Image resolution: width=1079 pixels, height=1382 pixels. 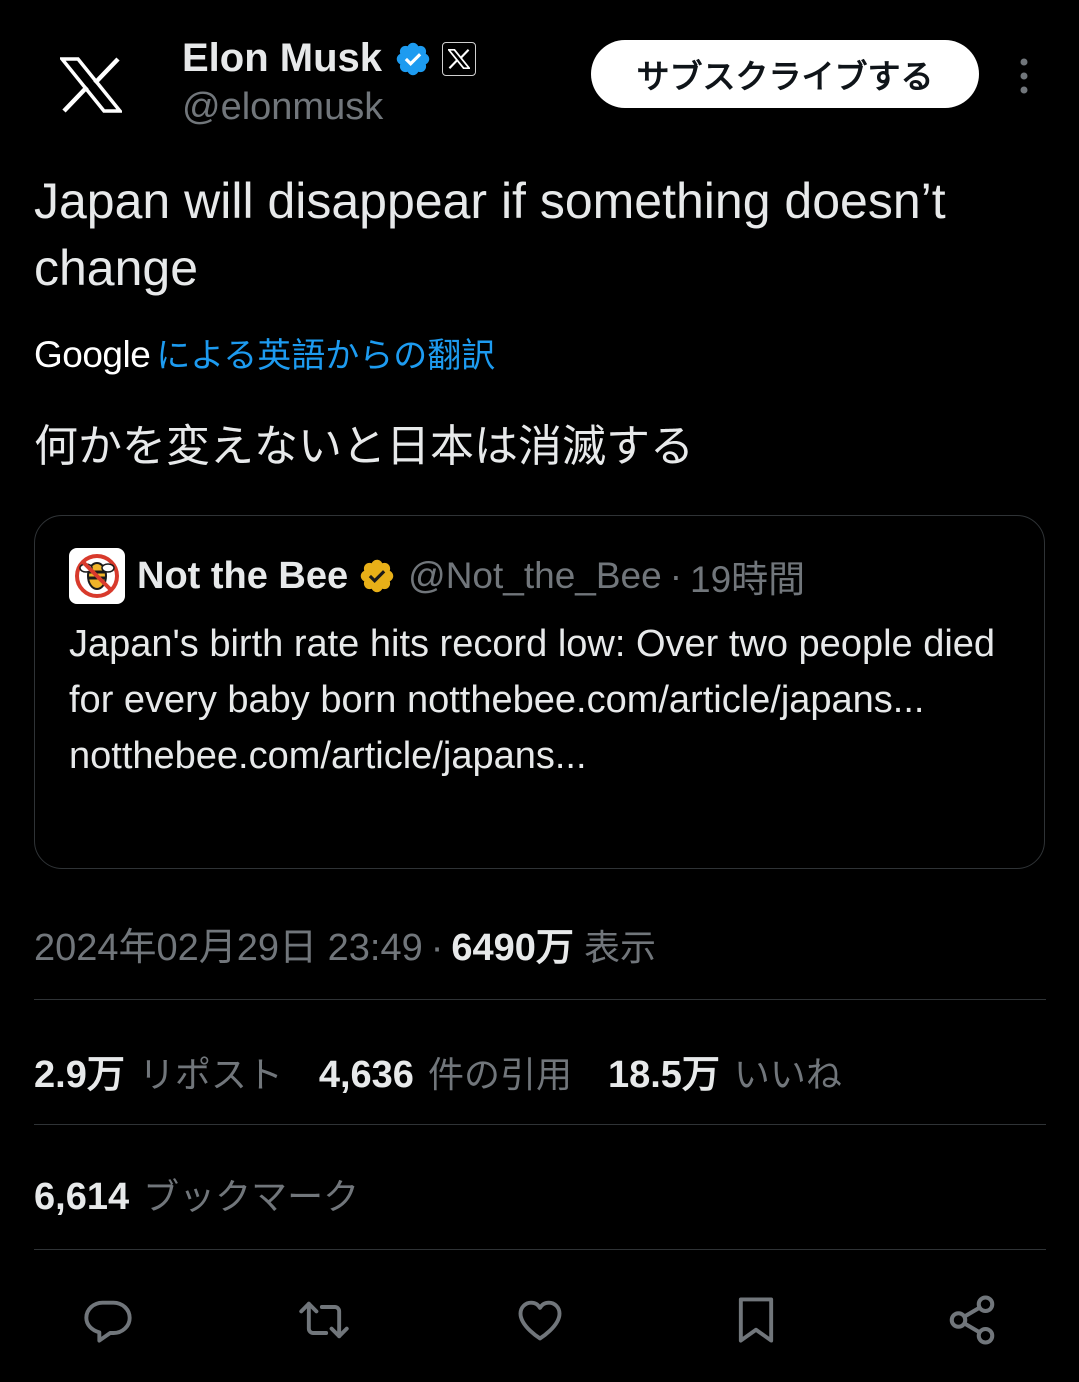 What do you see at coordinates (377, 576) in the screenshot?
I see `gold-verified-badge-icon` at bounding box center [377, 576].